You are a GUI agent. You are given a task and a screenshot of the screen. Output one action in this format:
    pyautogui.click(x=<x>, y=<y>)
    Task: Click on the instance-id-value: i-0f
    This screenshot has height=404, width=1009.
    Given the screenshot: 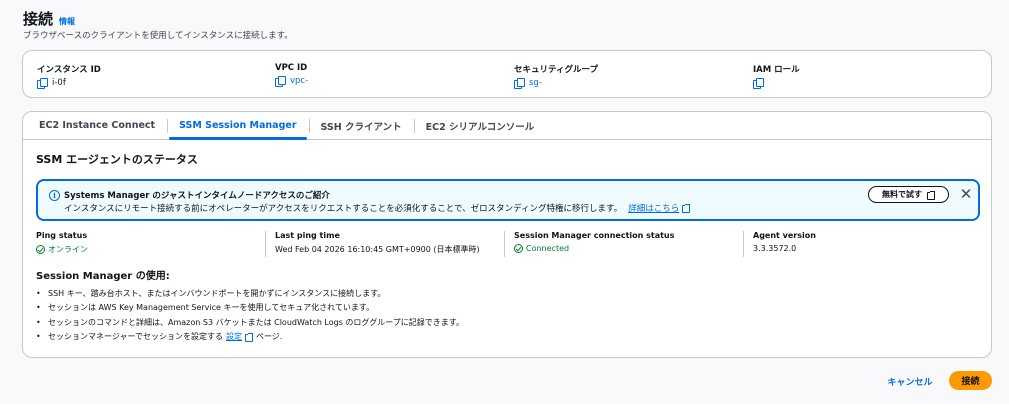 What is the action you would take?
    pyautogui.click(x=59, y=83)
    